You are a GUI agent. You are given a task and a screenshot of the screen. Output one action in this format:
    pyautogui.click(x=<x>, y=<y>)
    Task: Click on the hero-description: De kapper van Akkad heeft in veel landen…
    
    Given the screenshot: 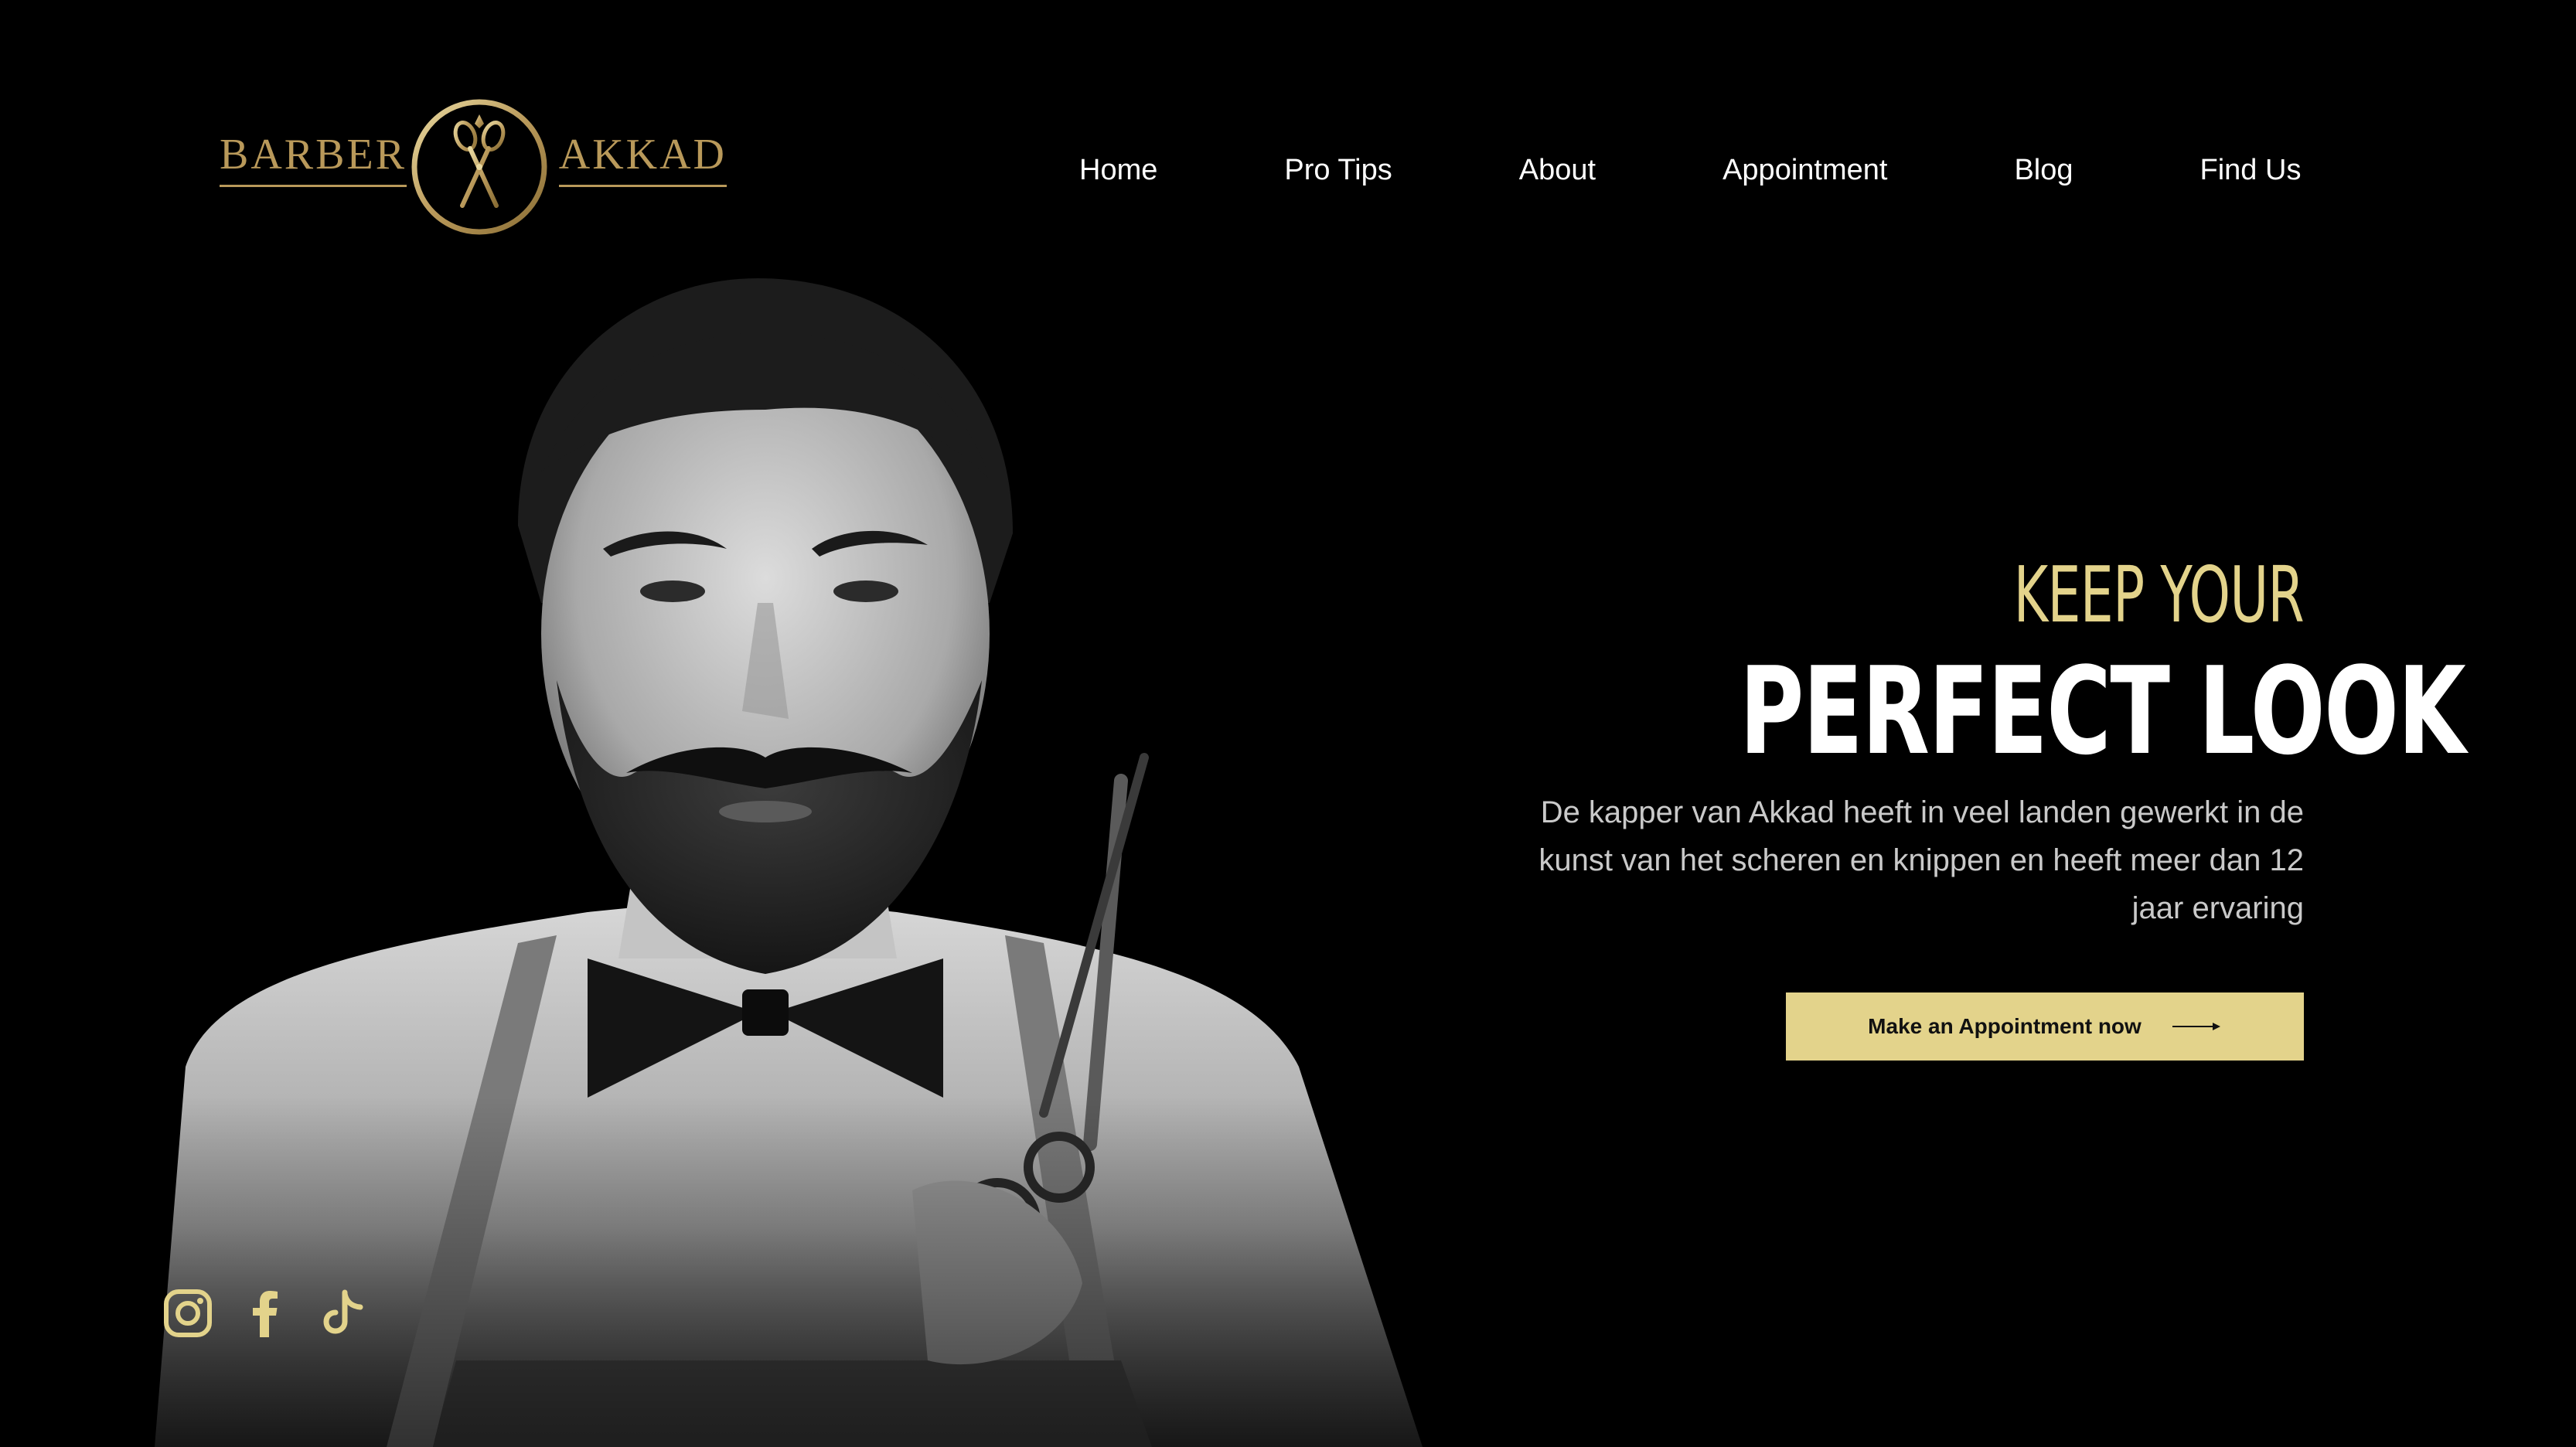 What is the action you would take?
    pyautogui.click(x=1921, y=860)
    